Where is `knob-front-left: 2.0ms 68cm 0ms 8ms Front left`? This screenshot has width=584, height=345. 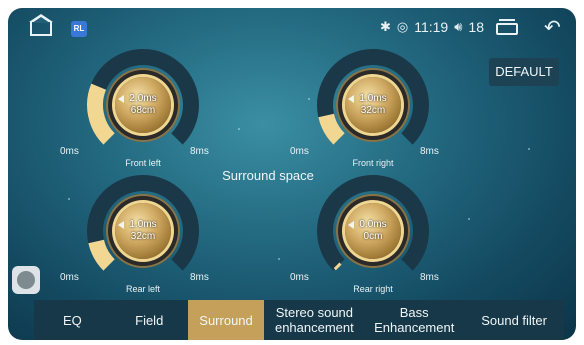 knob-front-left: 2.0ms 68cm 0ms 8ms Front left is located at coordinates (143, 114).